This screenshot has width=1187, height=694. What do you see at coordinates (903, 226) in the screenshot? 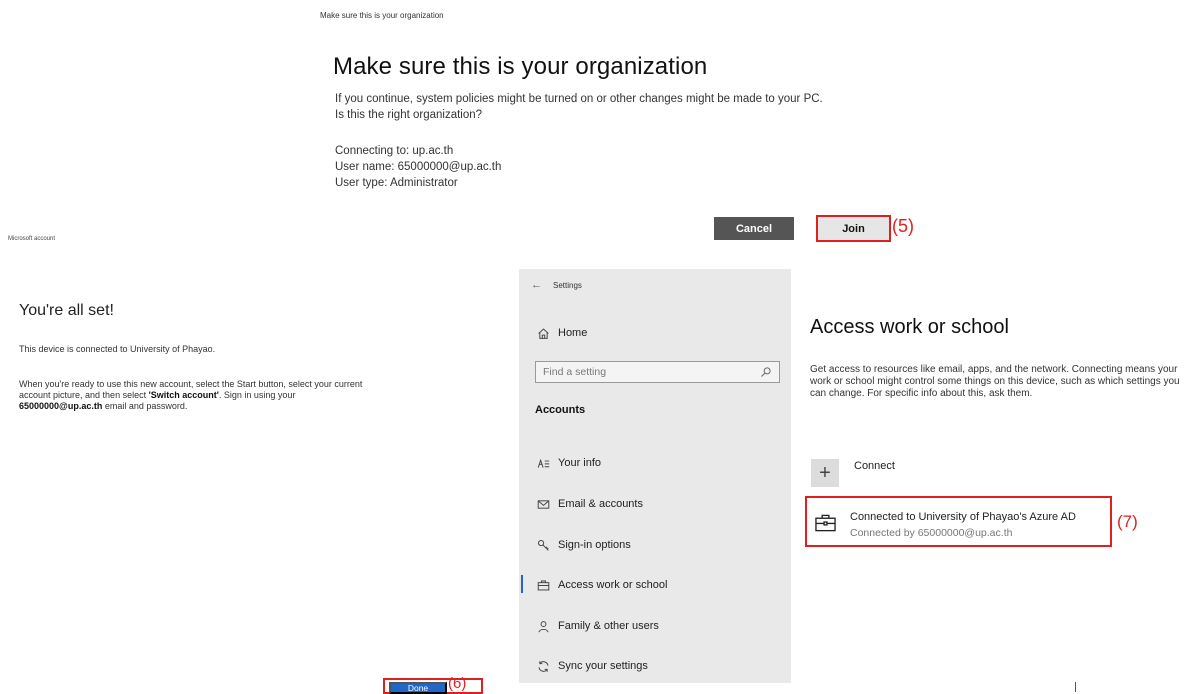
I see `step-5-label: (5)` at bounding box center [903, 226].